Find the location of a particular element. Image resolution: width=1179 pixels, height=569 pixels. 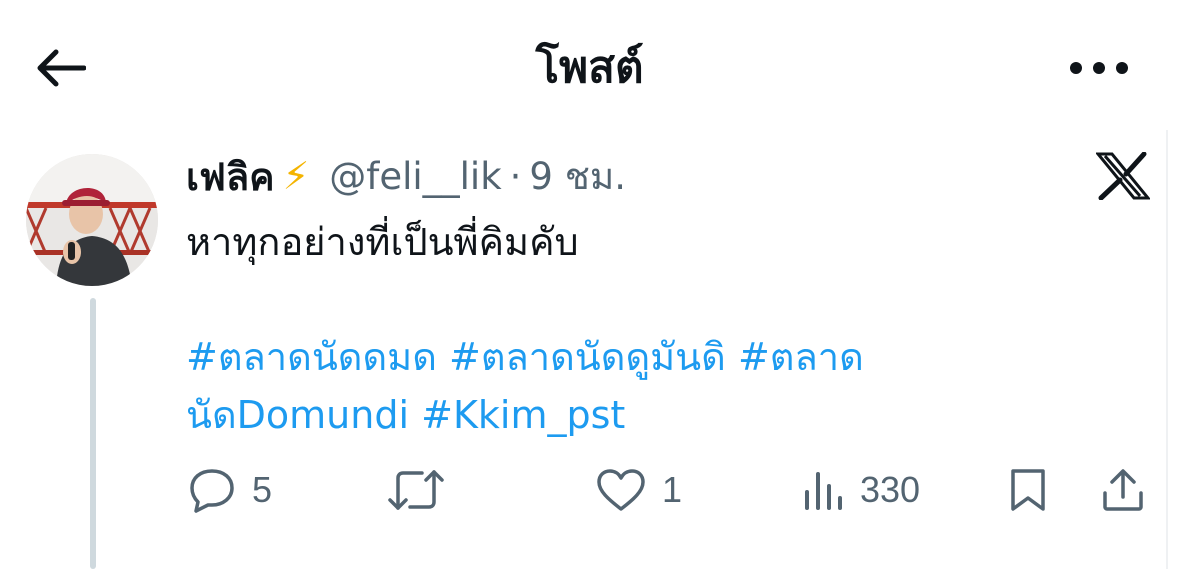

like-button: 1 is located at coordinates (639, 490).